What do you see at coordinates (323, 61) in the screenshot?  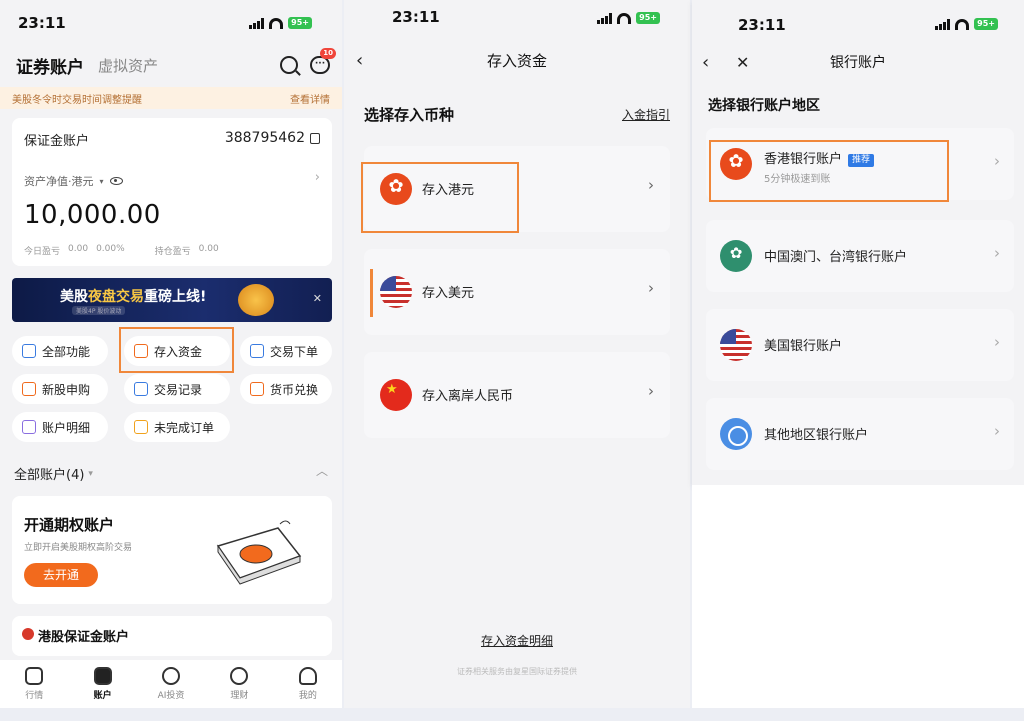 I see `message-icon: ··· 10` at bounding box center [323, 61].